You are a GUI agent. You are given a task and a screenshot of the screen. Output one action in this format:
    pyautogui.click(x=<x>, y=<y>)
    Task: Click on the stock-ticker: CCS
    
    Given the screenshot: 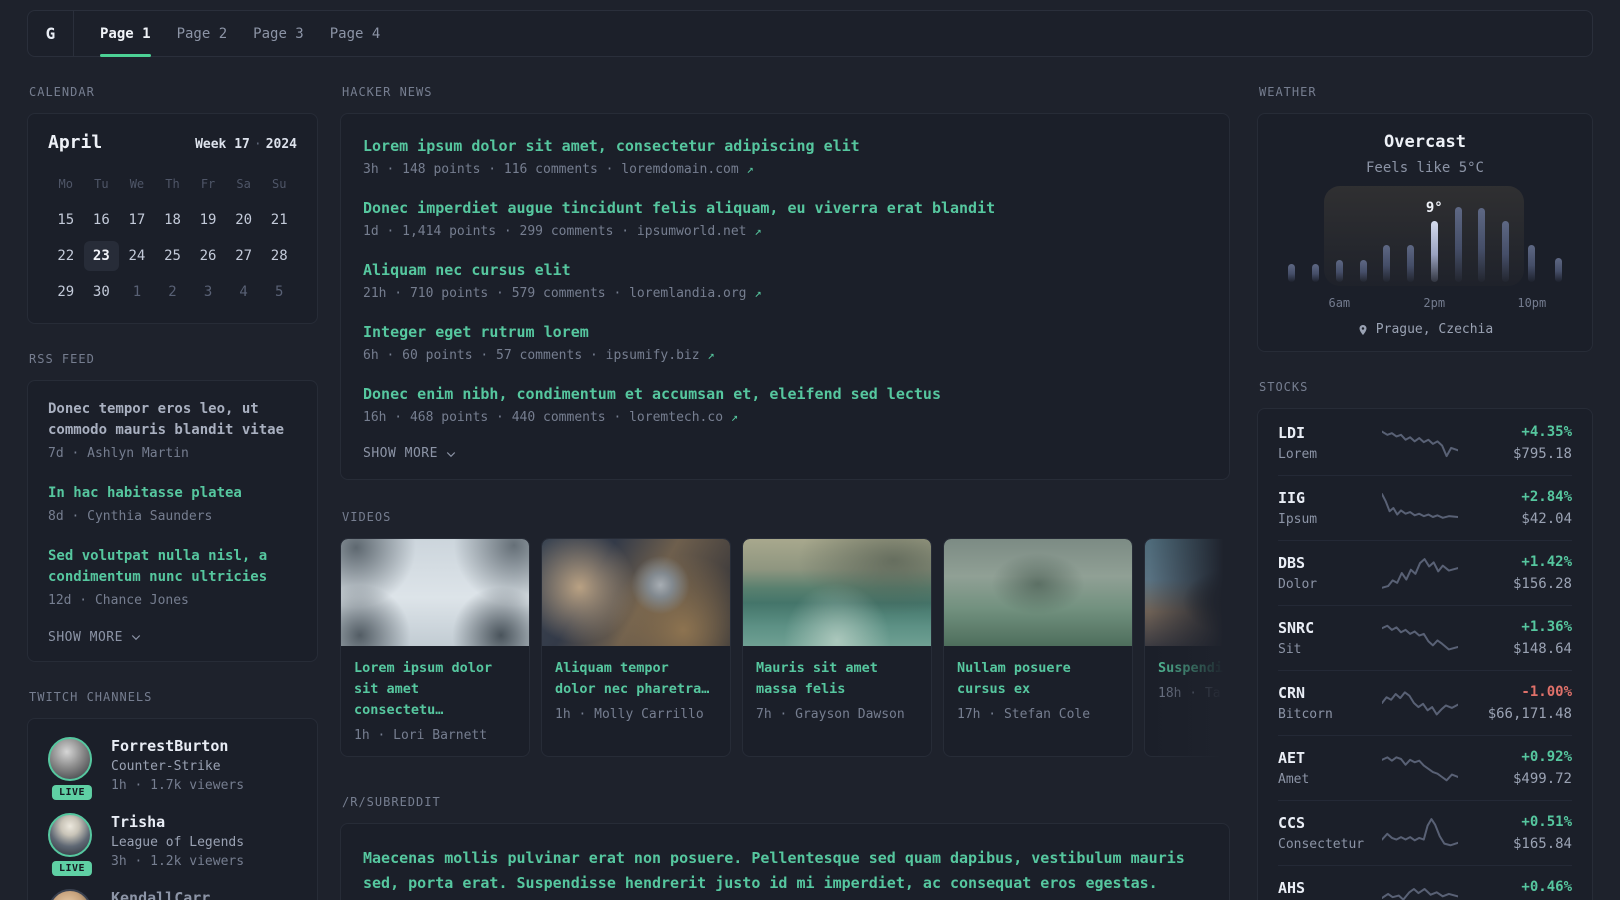 What is the action you would take?
    pyautogui.click(x=1329, y=823)
    